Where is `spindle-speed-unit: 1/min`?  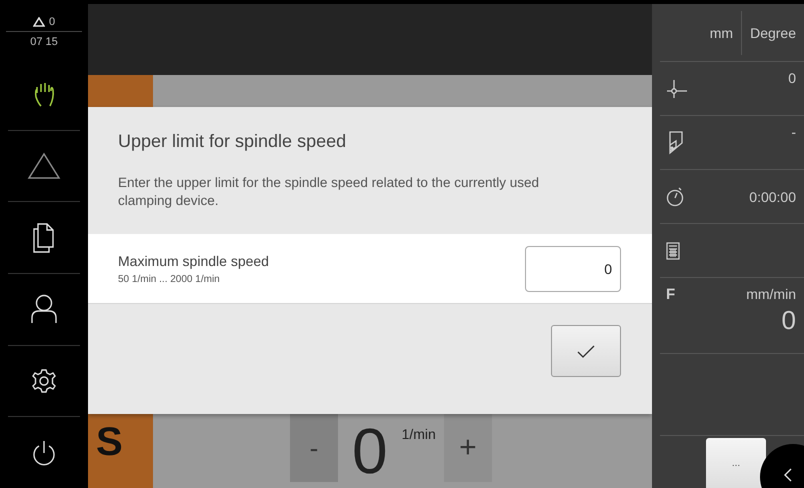
spindle-speed-unit: 1/min is located at coordinates (419, 434).